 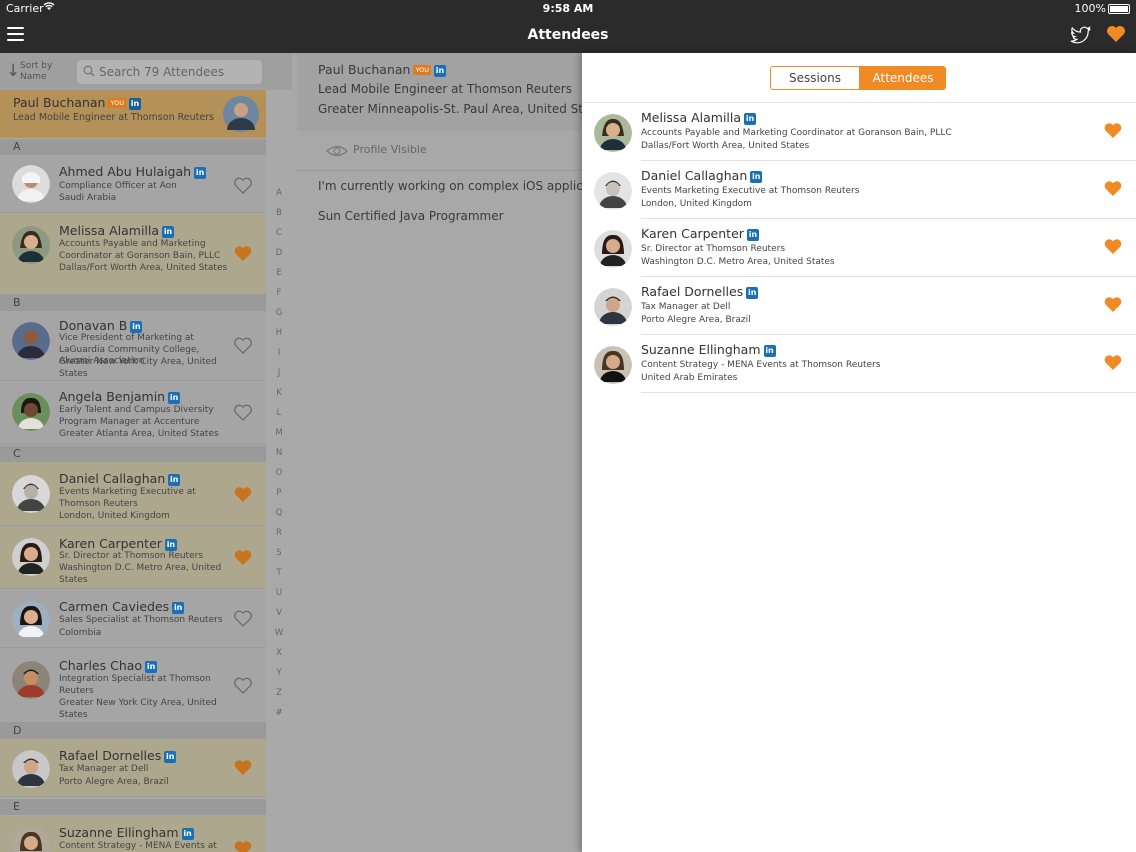 What do you see at coordinates (390, 149) in the screenshot?
I see `profile-visibility-toggle: Profile Visible` at bounding box center [390, 149].